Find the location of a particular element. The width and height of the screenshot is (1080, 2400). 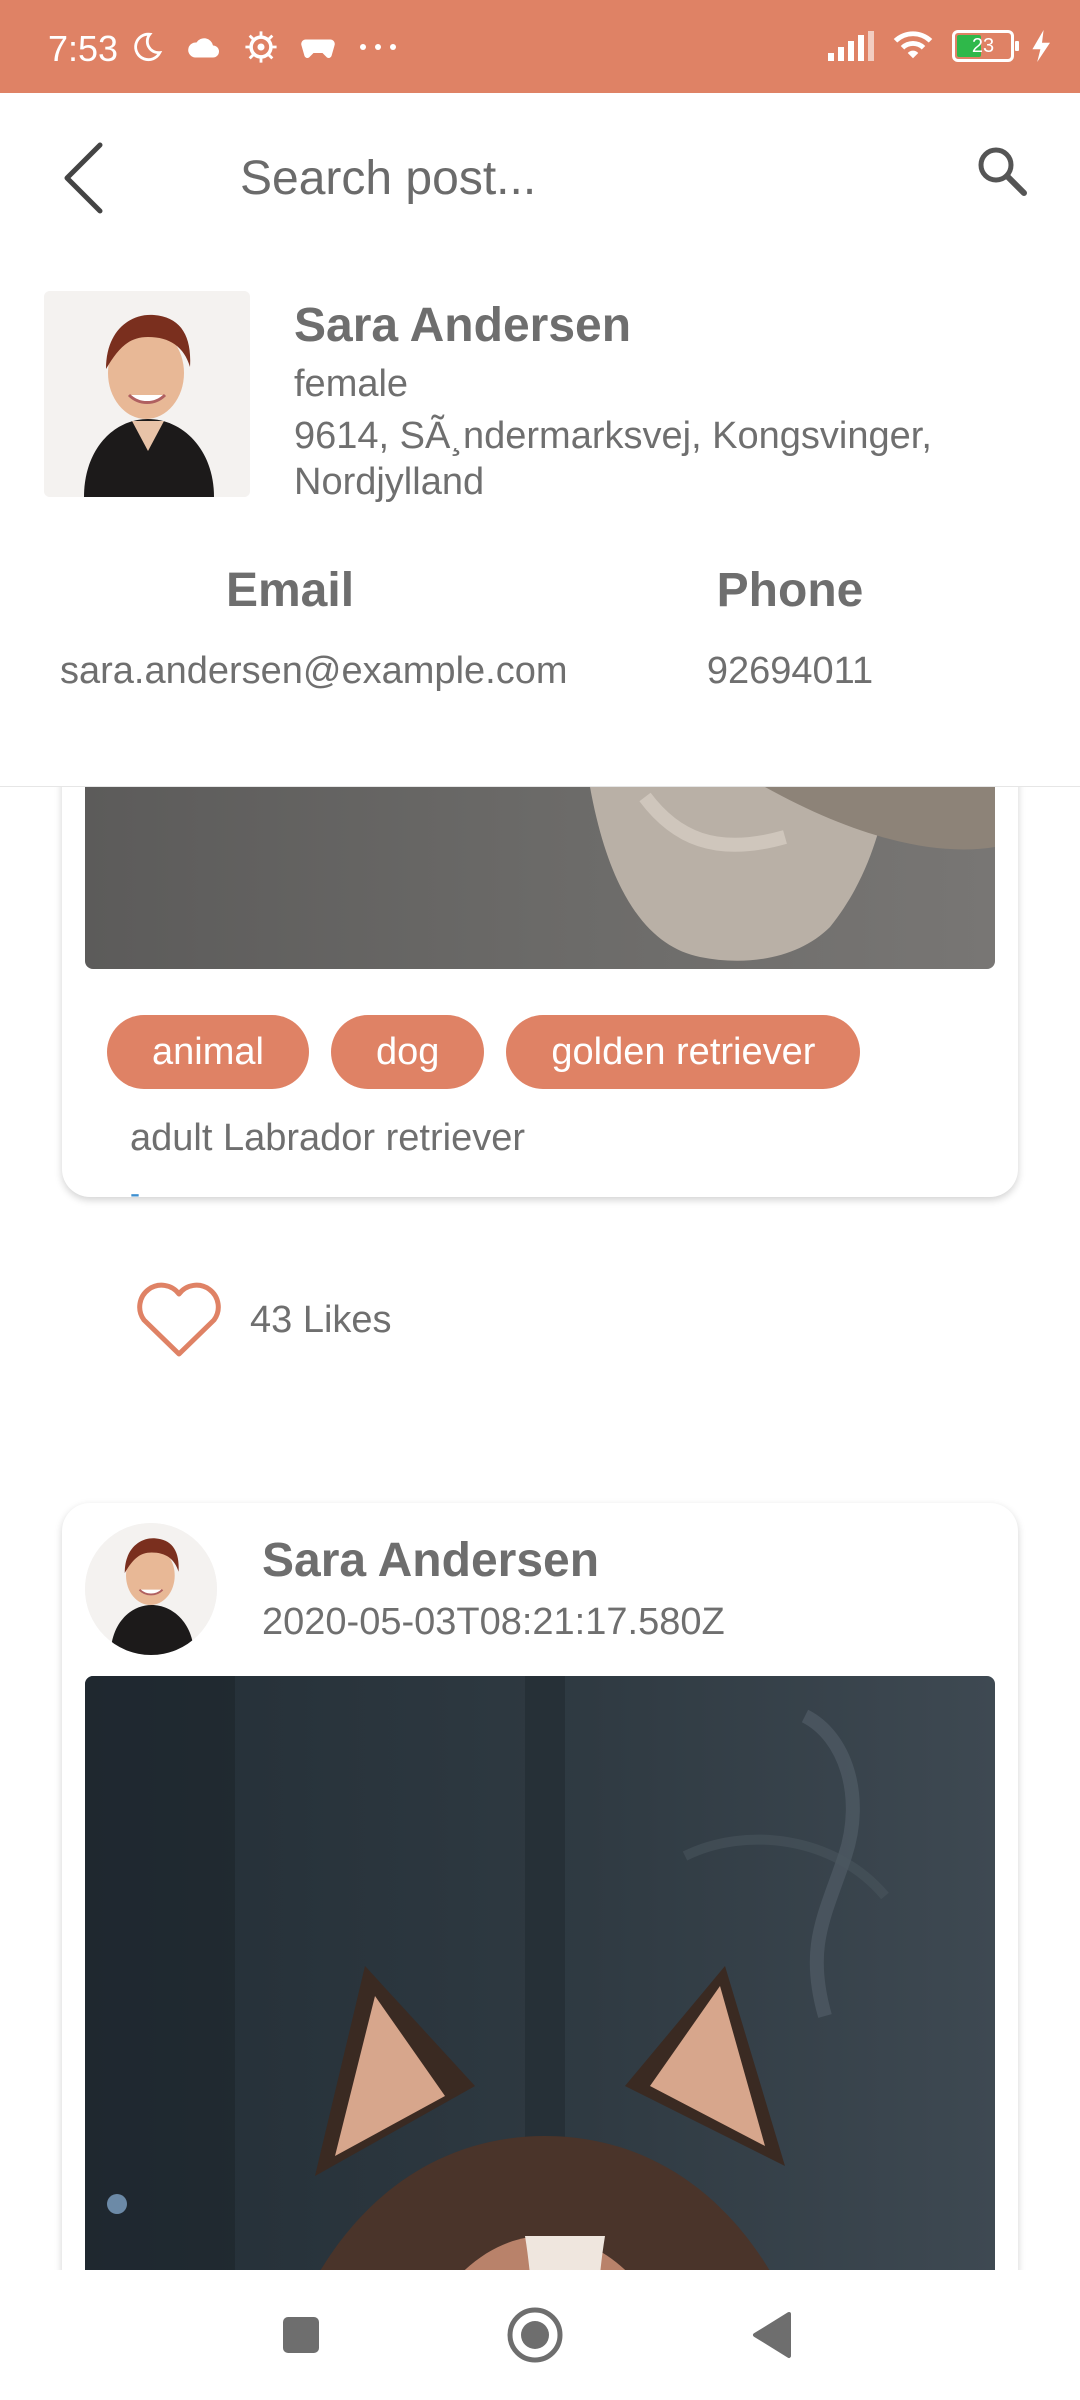

recents-square-icon is located at coordinates (301, 2335).